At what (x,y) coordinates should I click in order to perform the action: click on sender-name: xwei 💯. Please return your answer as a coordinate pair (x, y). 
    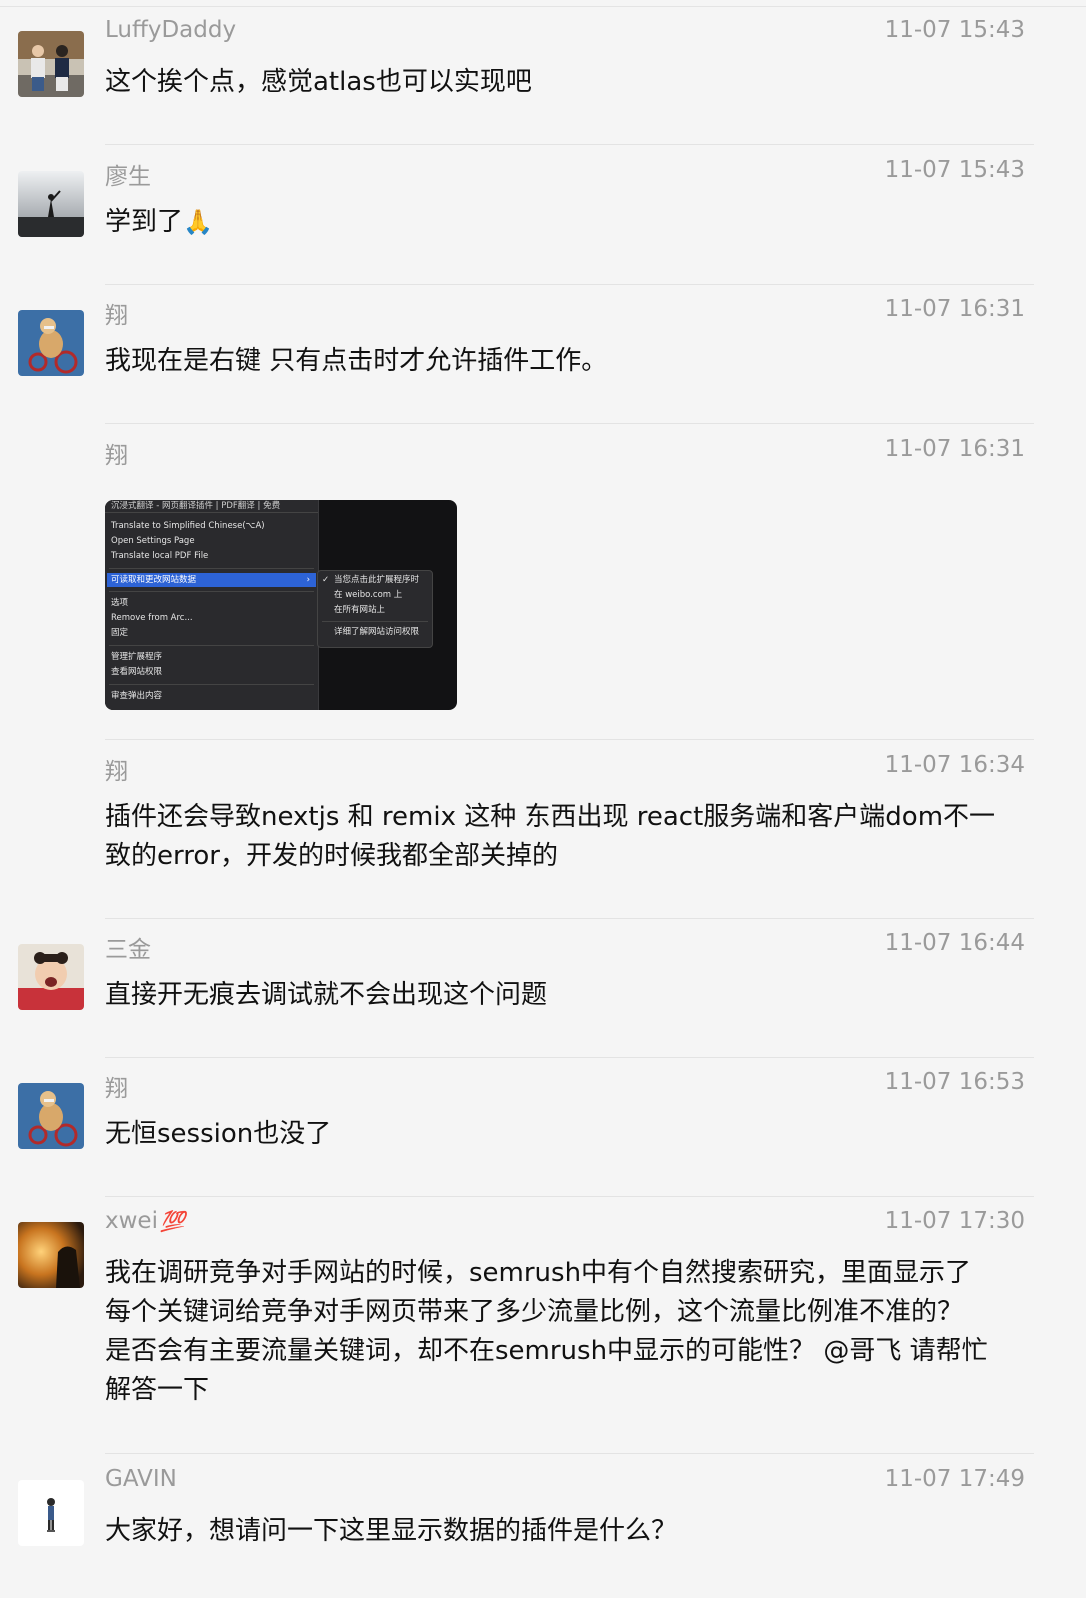
    Looking at the image, I should click on (145, 1221).